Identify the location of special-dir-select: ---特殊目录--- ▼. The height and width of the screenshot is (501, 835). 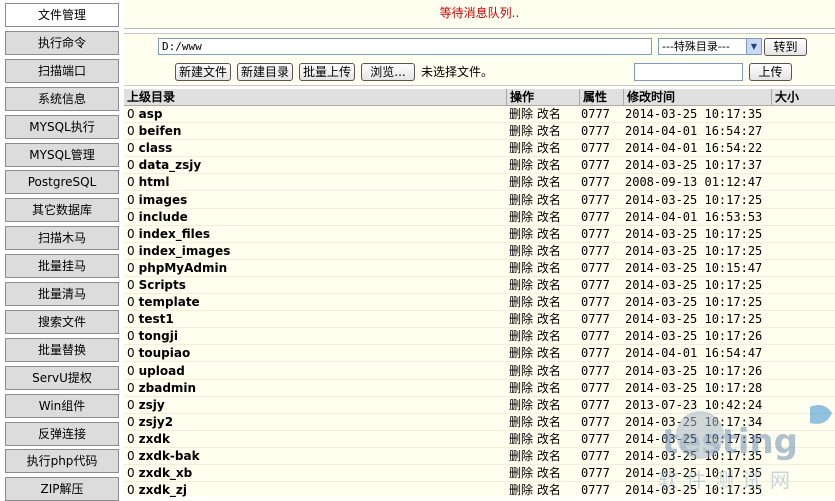
(710, 46).